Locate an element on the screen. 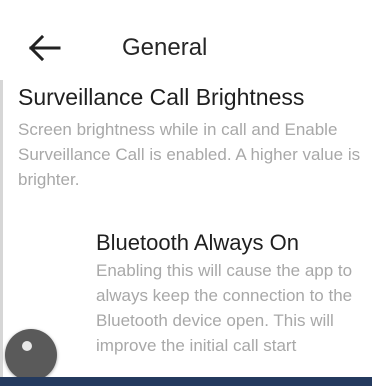 Image resolution: width=372 pixels, height=386 pixels. back-button is located at coordinates (48, 48).